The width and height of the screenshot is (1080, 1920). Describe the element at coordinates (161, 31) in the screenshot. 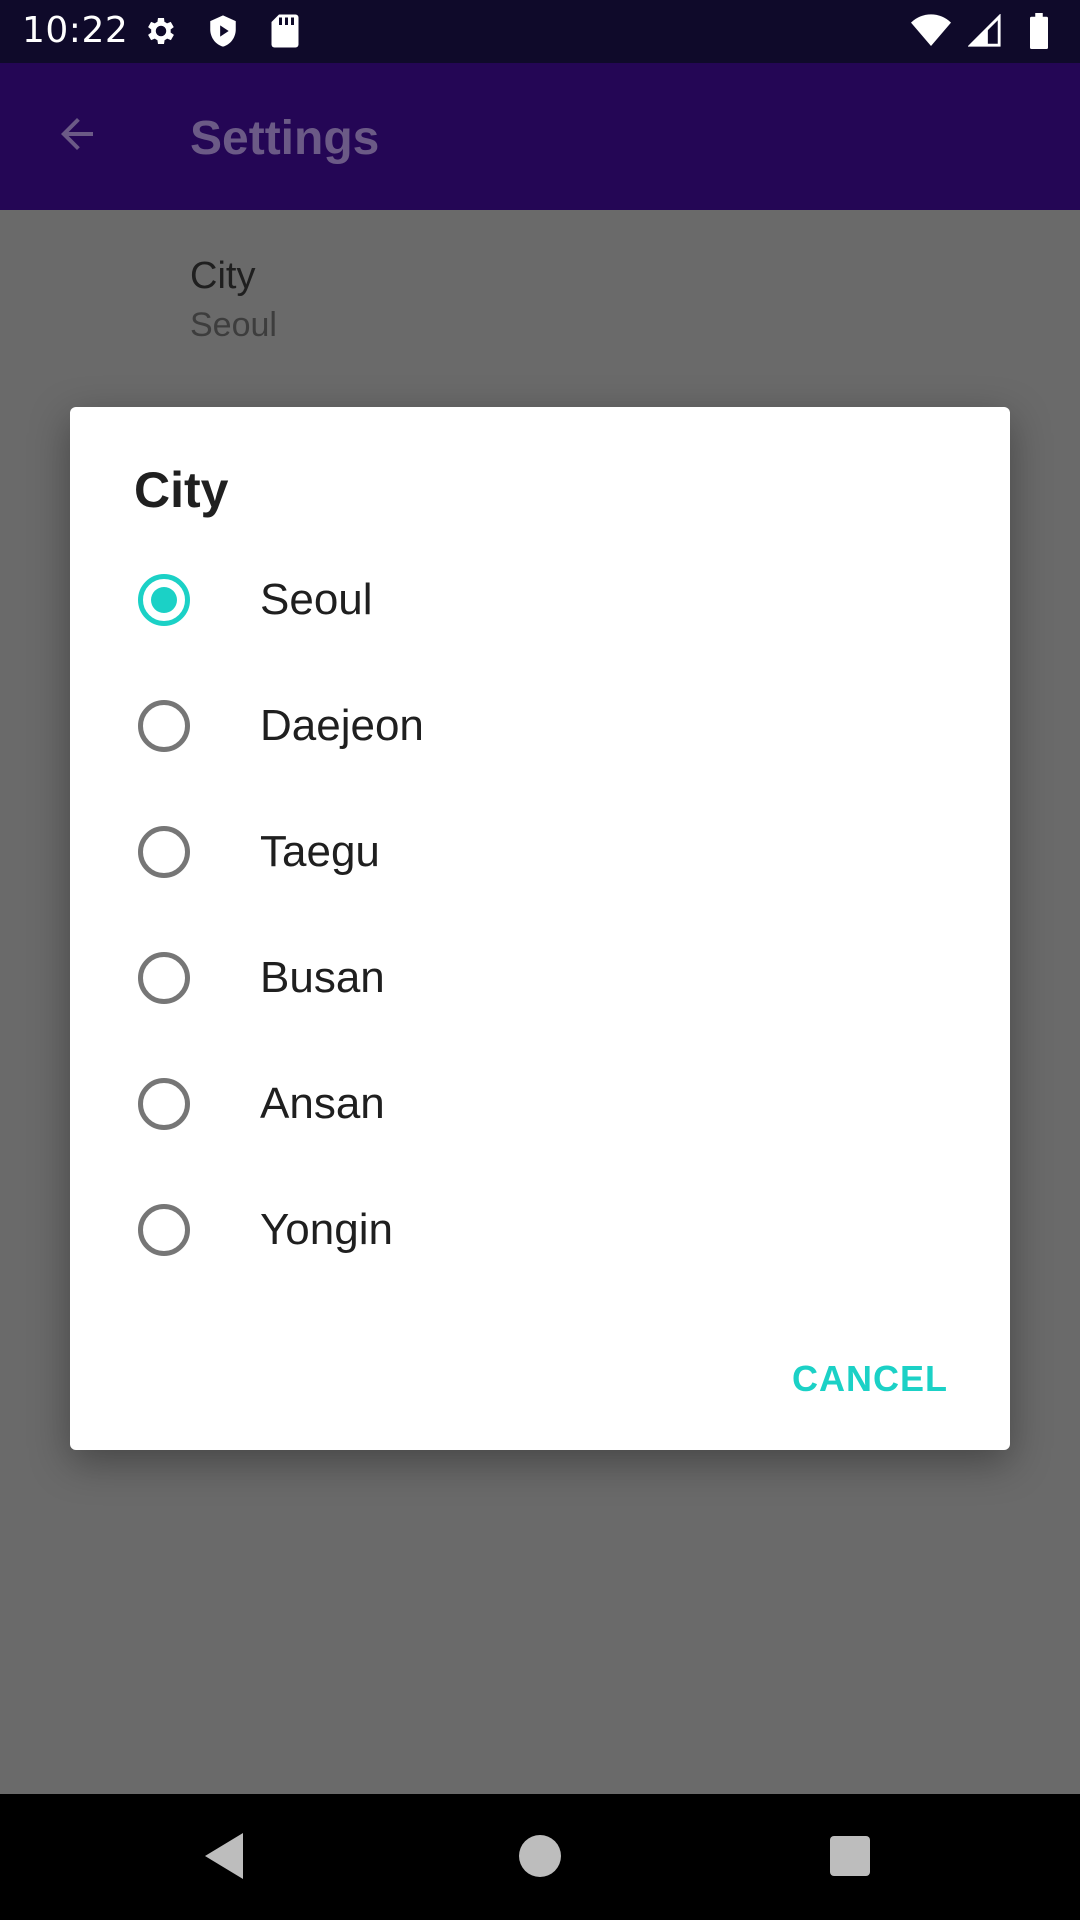

I see `settings-icon` at that location.